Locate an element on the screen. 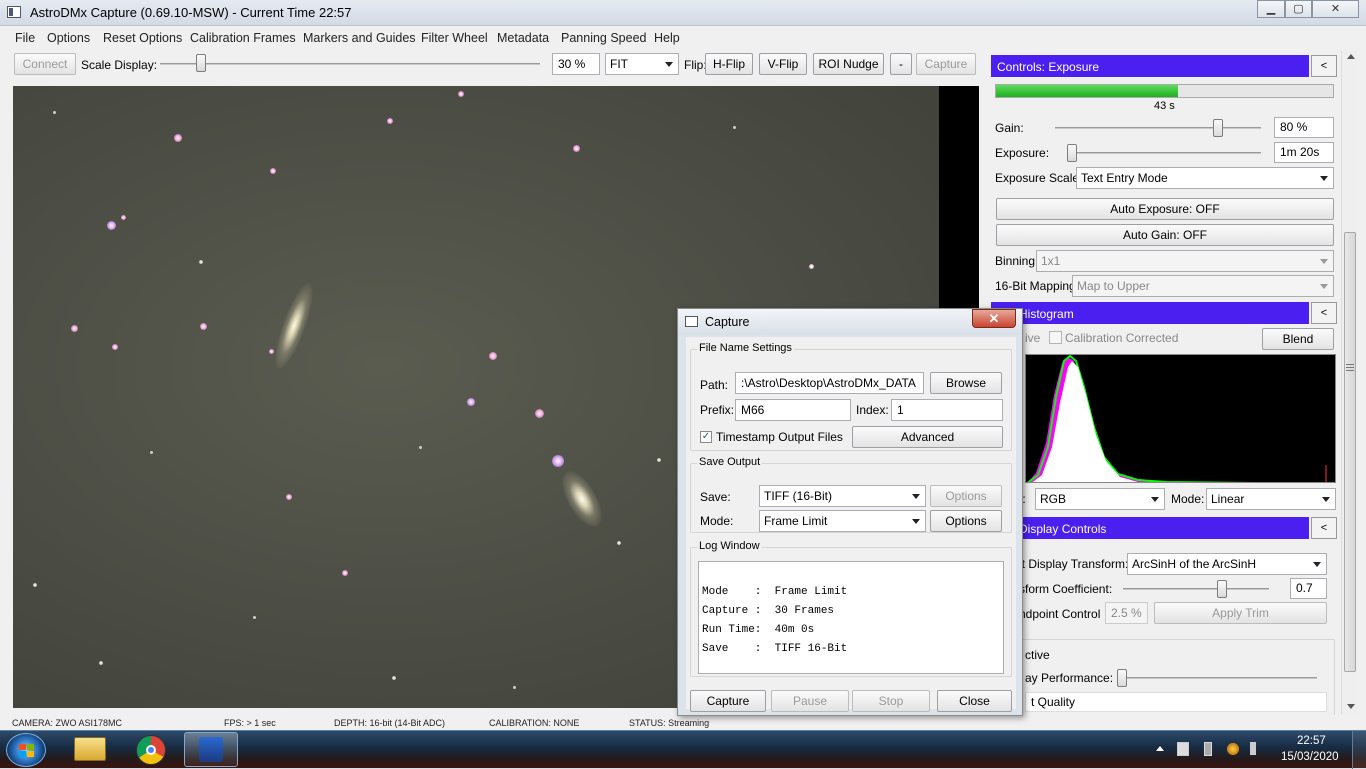 Image resolution: width=1366 pixels, height=769 pixels. vflip-button: V-Flip is located at coordinates (783, 64).